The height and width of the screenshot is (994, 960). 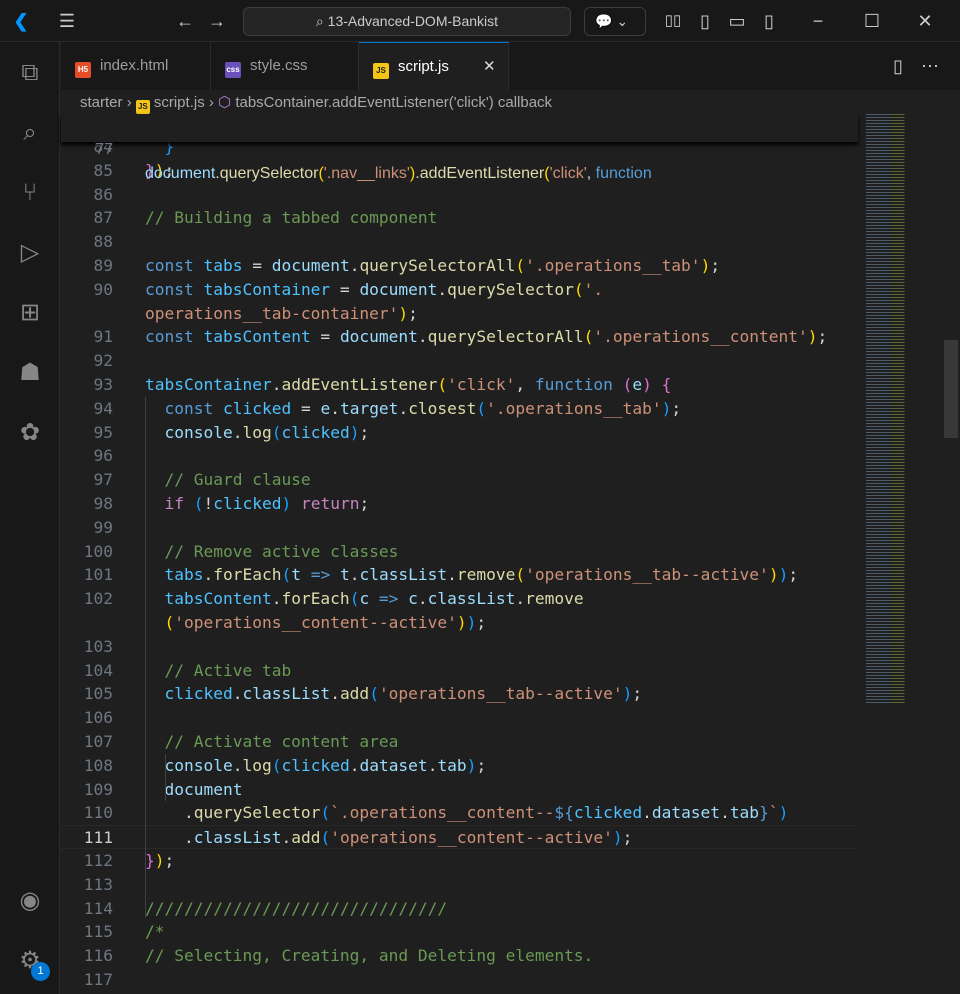 What do you see at coordinates (407, 21) in the screenshot?
I see `command-center-search: ⌕ 13-Advanced-DOM-Bankist` at bounding box center [407, 21].